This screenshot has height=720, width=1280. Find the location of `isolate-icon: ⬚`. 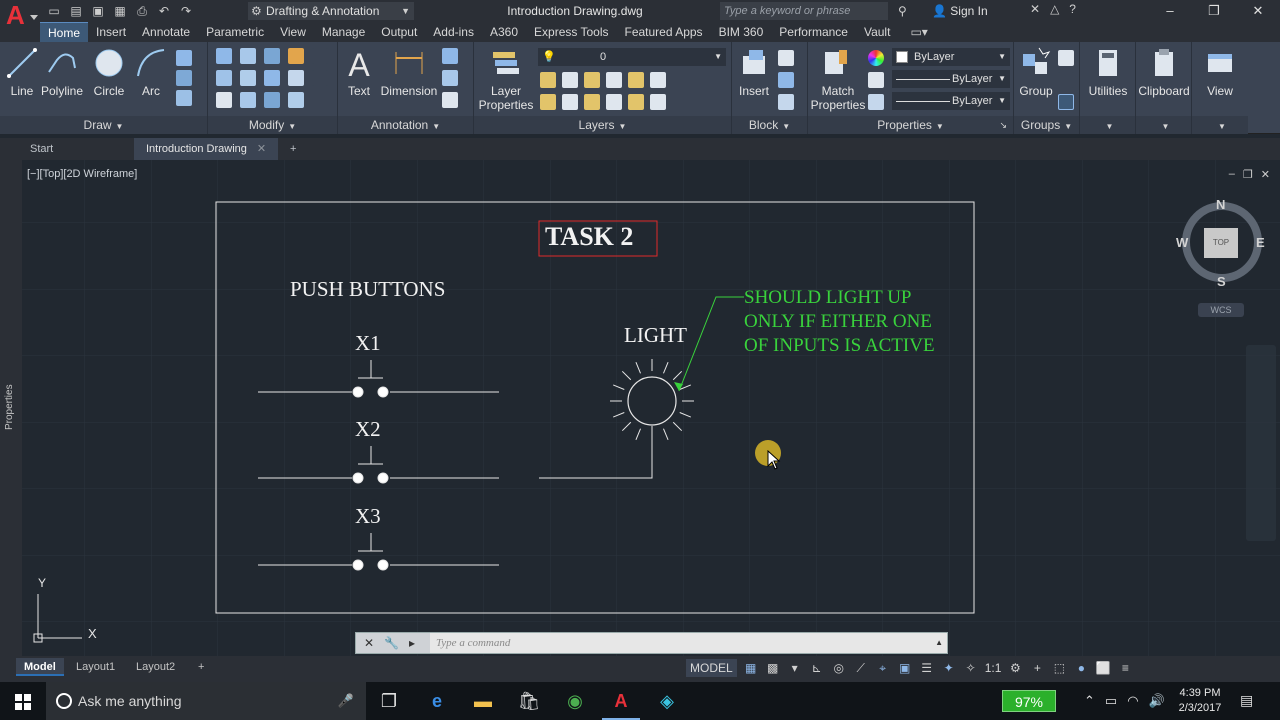

isolate-icon: ⬚ is located at coordinates (1059, 668).